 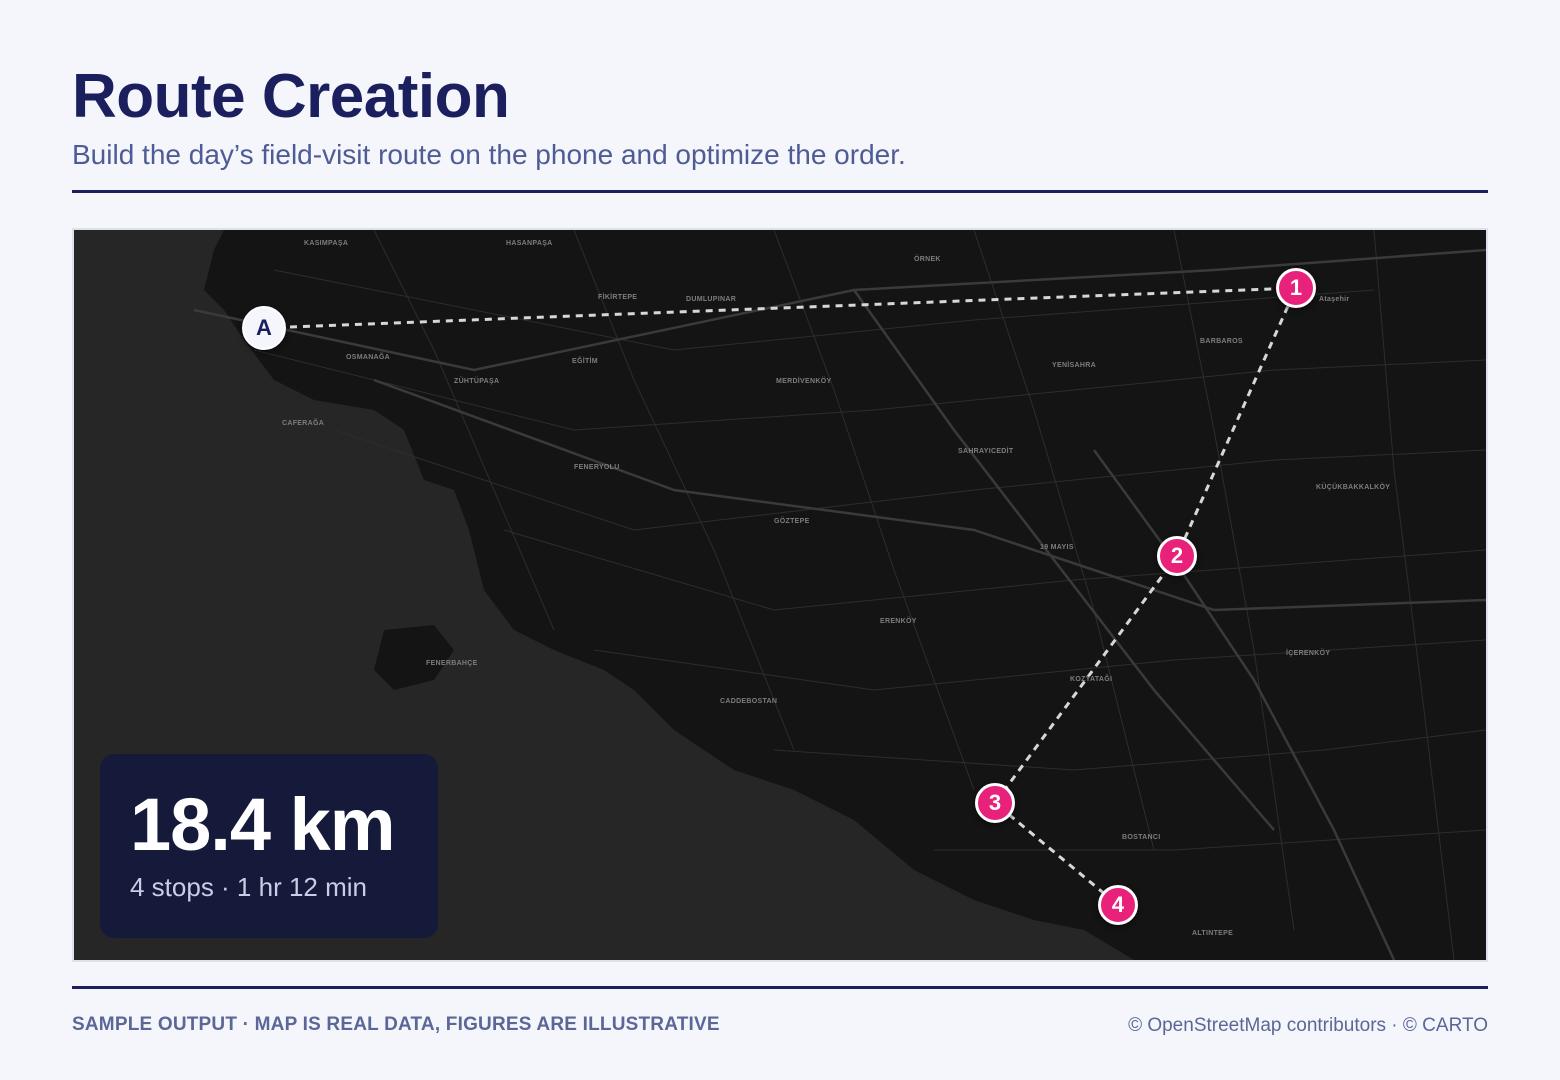 I want to click on place-label: DUMLUPINAR, so click(x=711, y=299).